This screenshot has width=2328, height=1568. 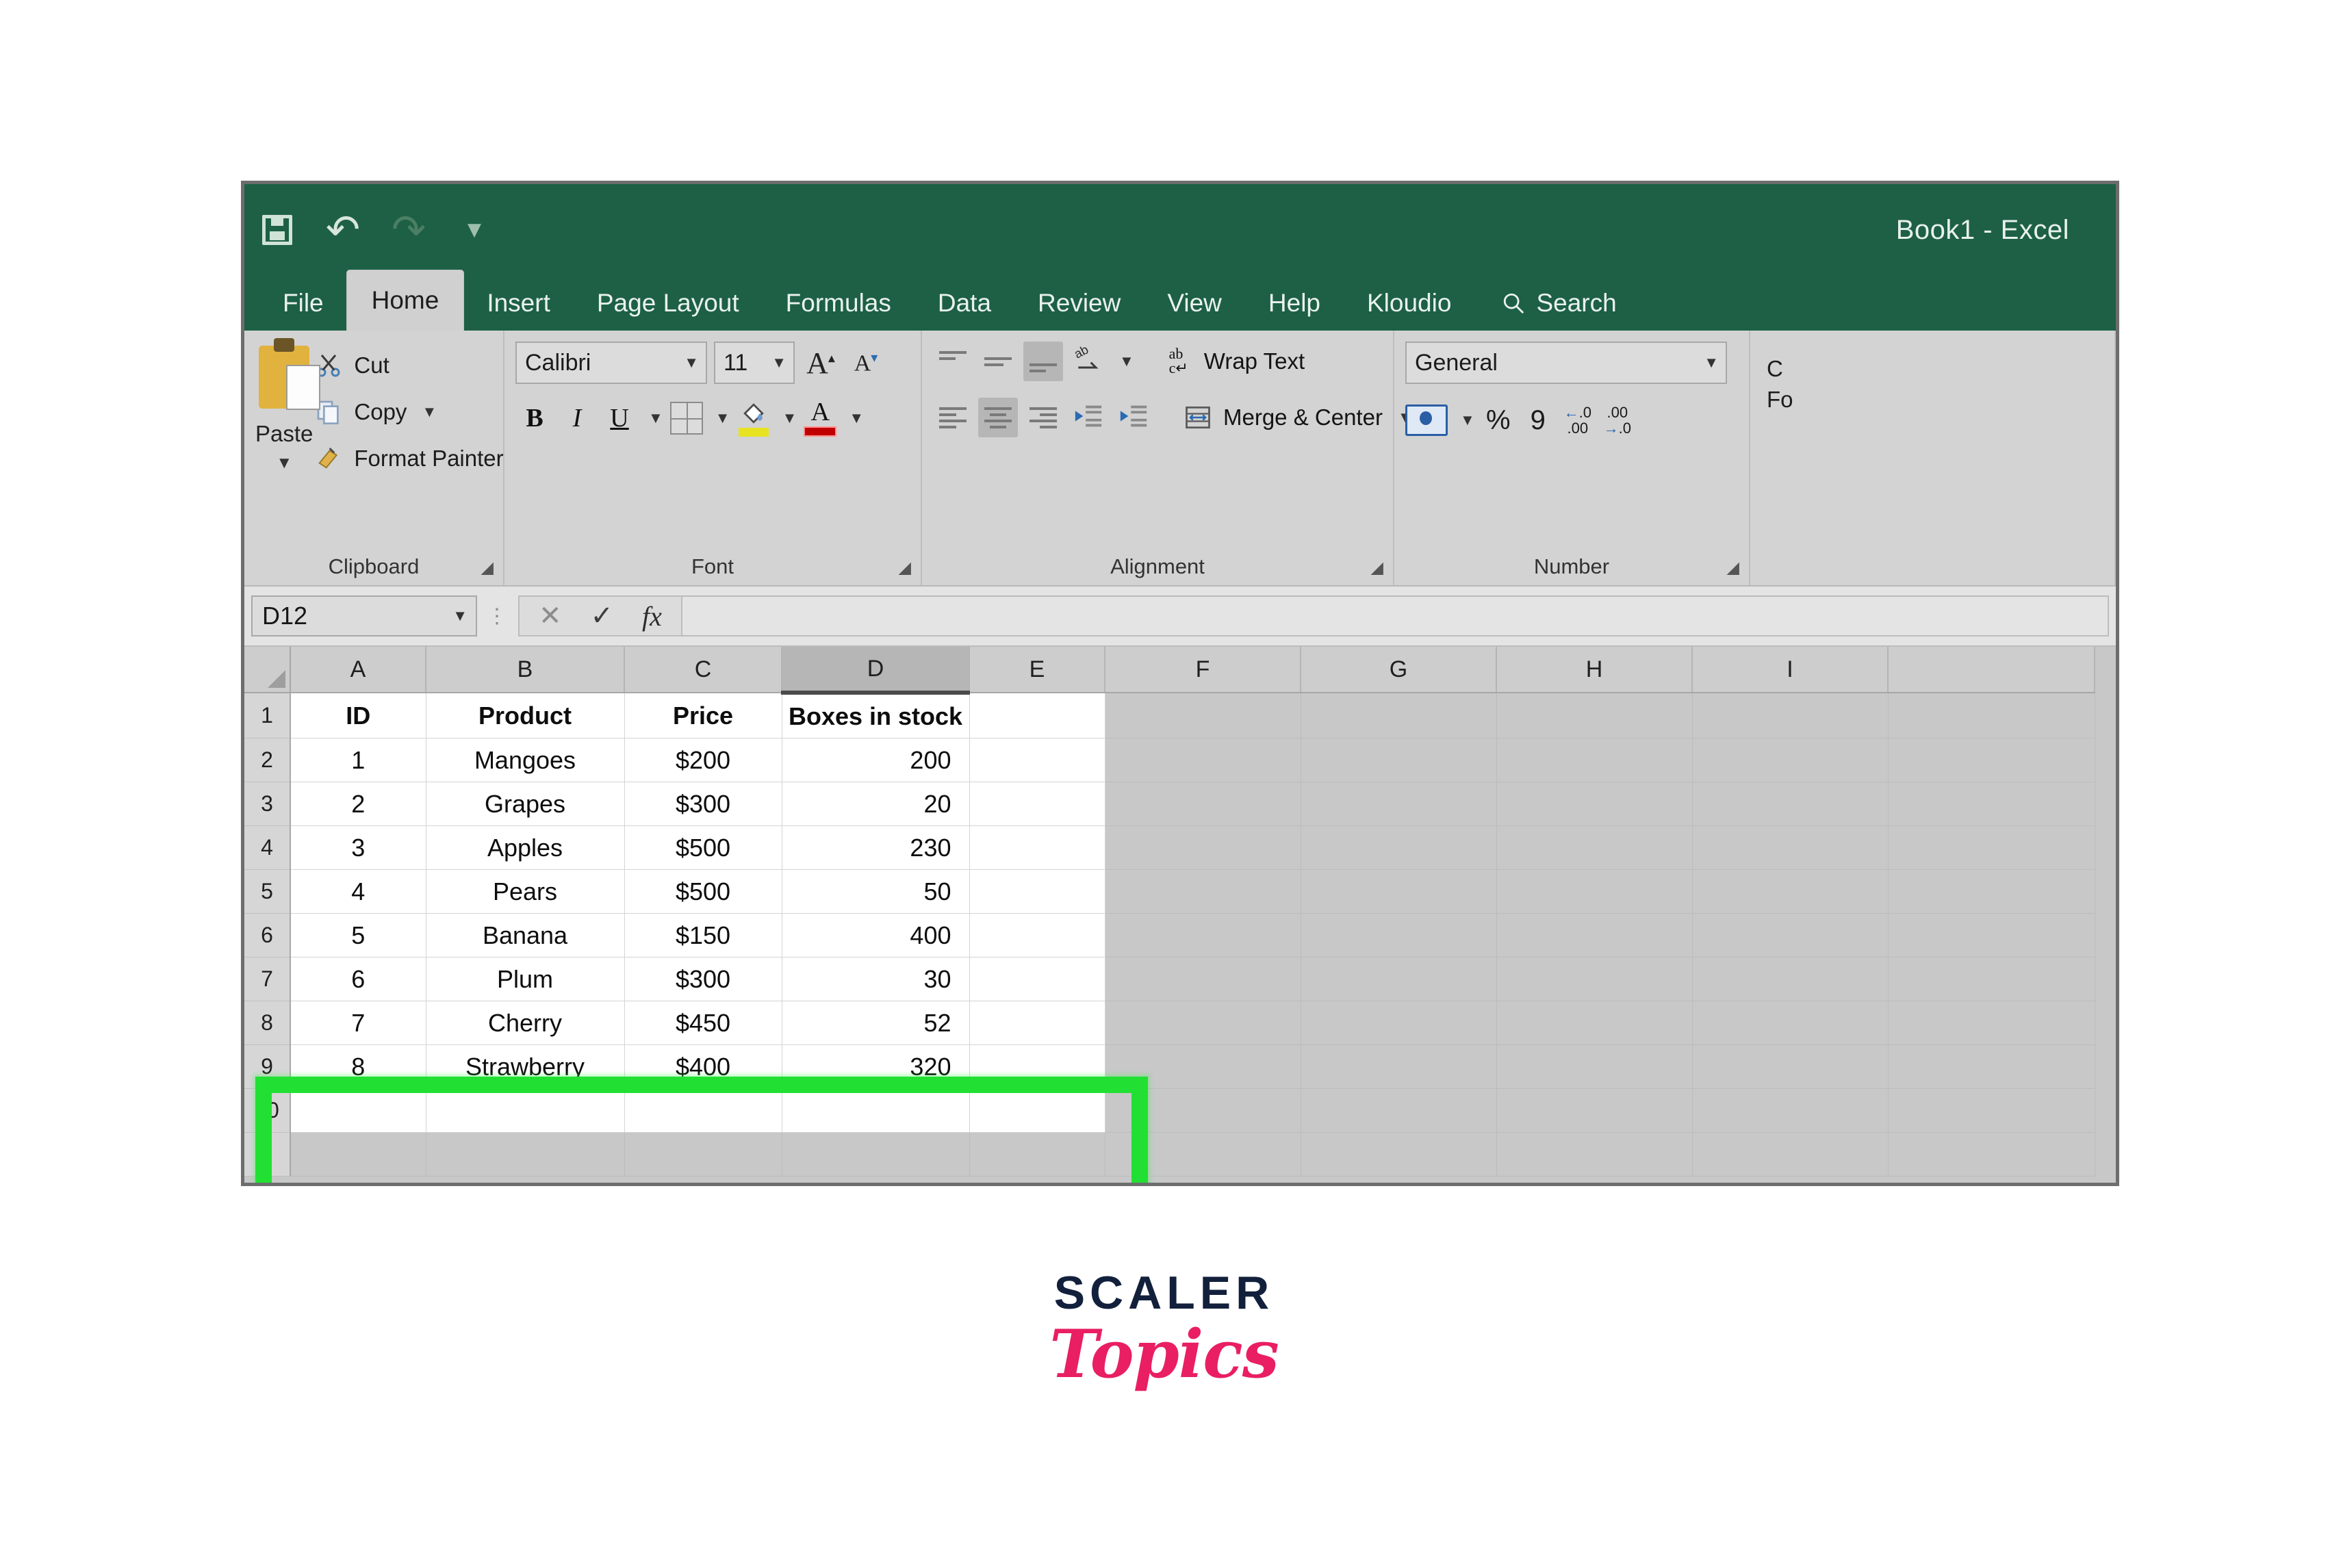 I want to click on tab-data: Data, so click(x=964, y=303).